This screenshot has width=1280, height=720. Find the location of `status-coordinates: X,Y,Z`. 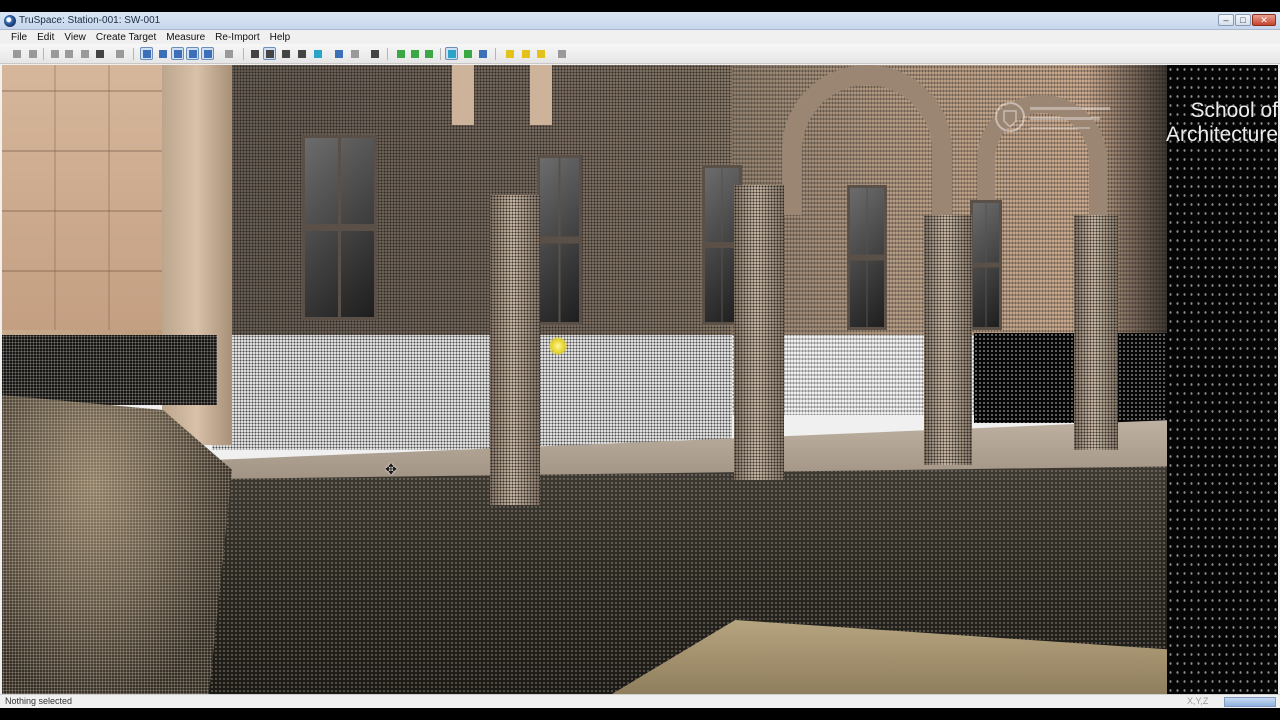

status-coordinates: X,Y,Z is located at coordinates (1198, 701).